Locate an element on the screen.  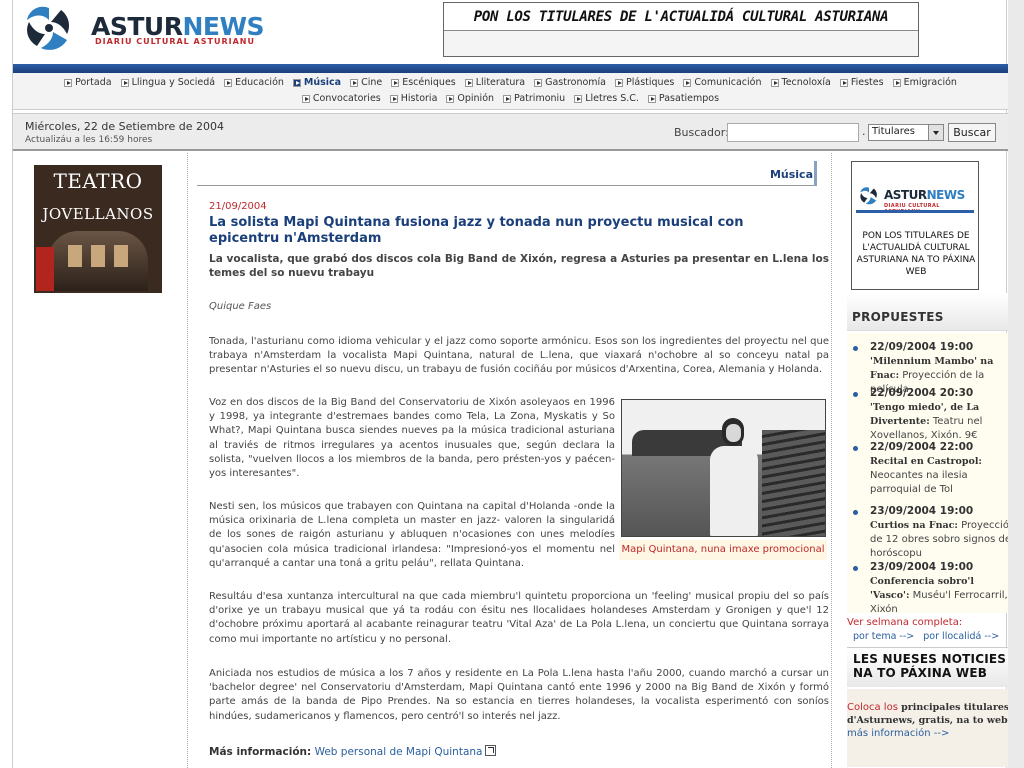
nav-item: Historia is located at coordinates (413, 98).